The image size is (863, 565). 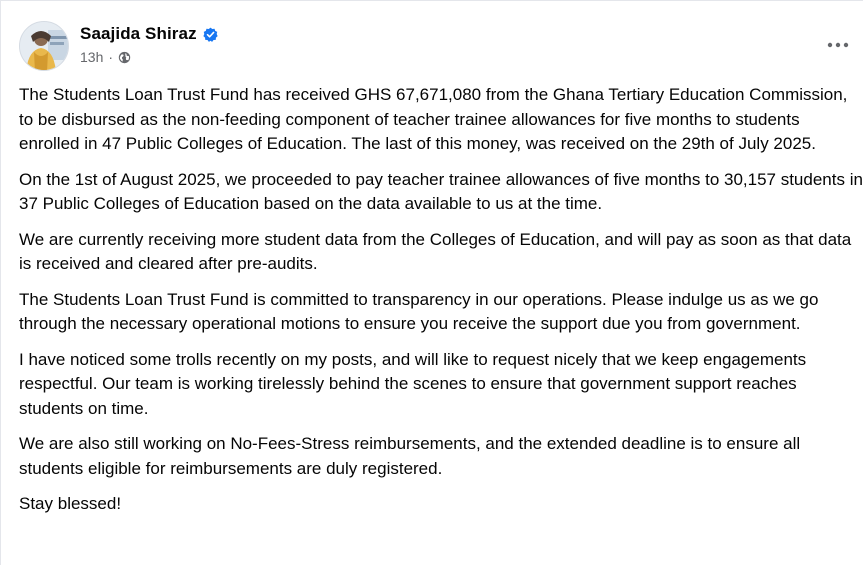 I want to click on name-row: Saajida Shiraz, so click(x=149, y=34).